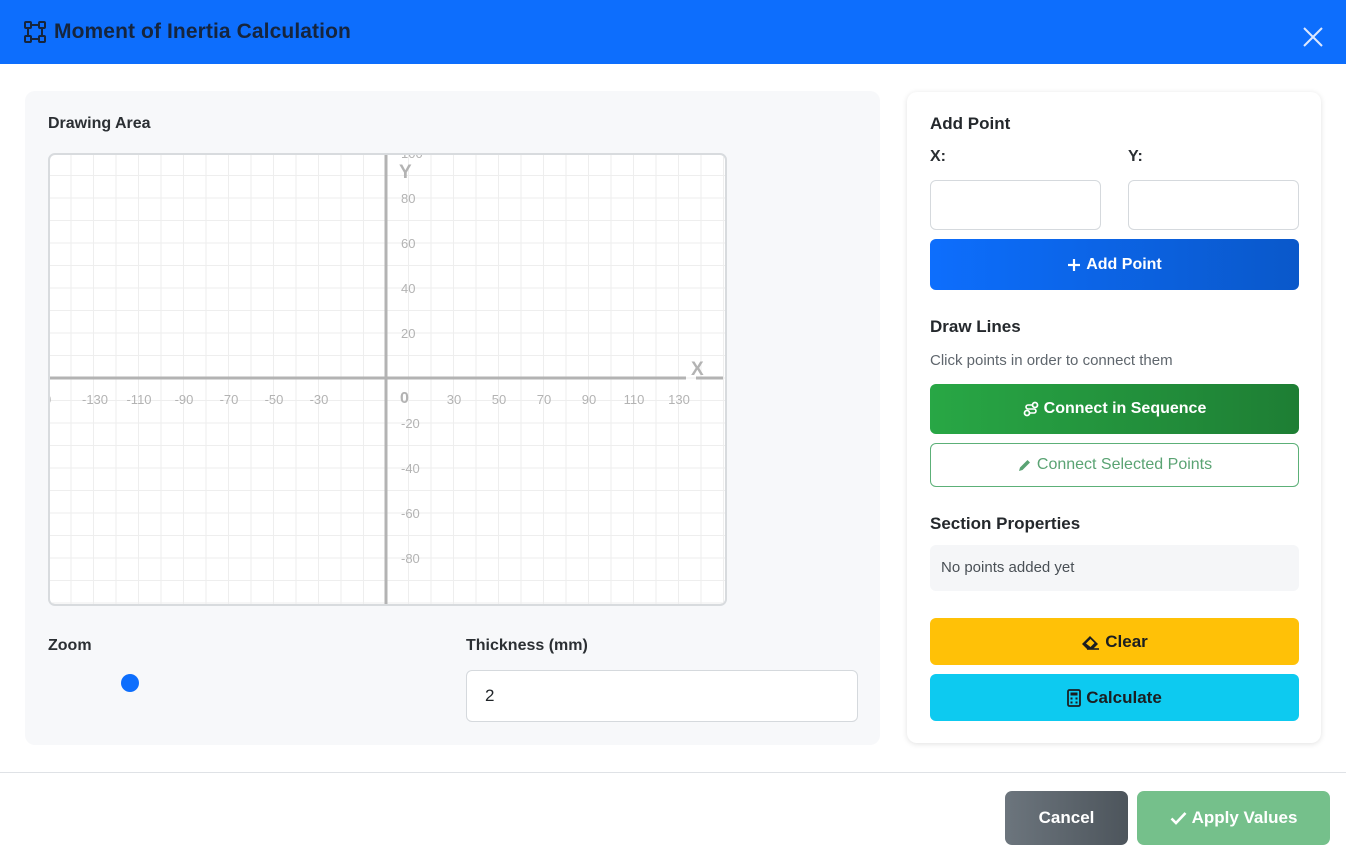  Describe the element at coordinates (673, 32) in the screenshot. I see `modal-header: Moment of Inertia Calculation` at that location.